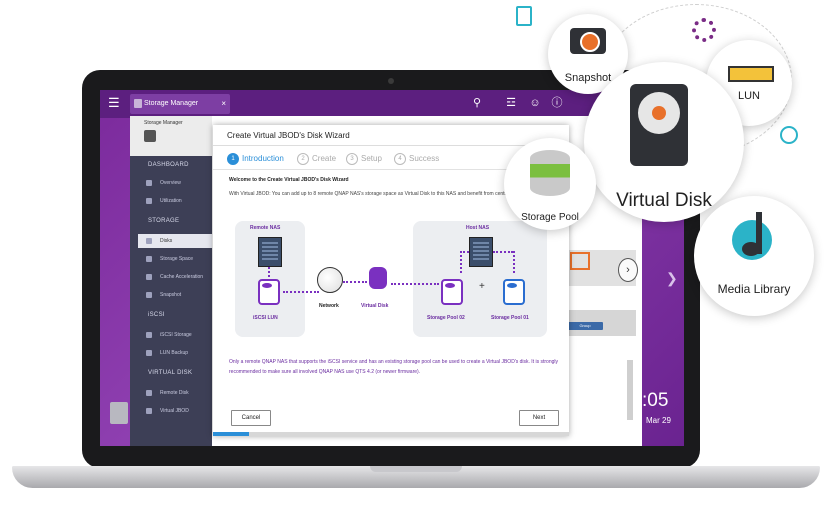 The image size is (833, 505). What do you see at coordinates (265, 318) in the screenshot?
I see `iscsi-lun-label: iSCSI LUN` at bounding box center [265, 318].